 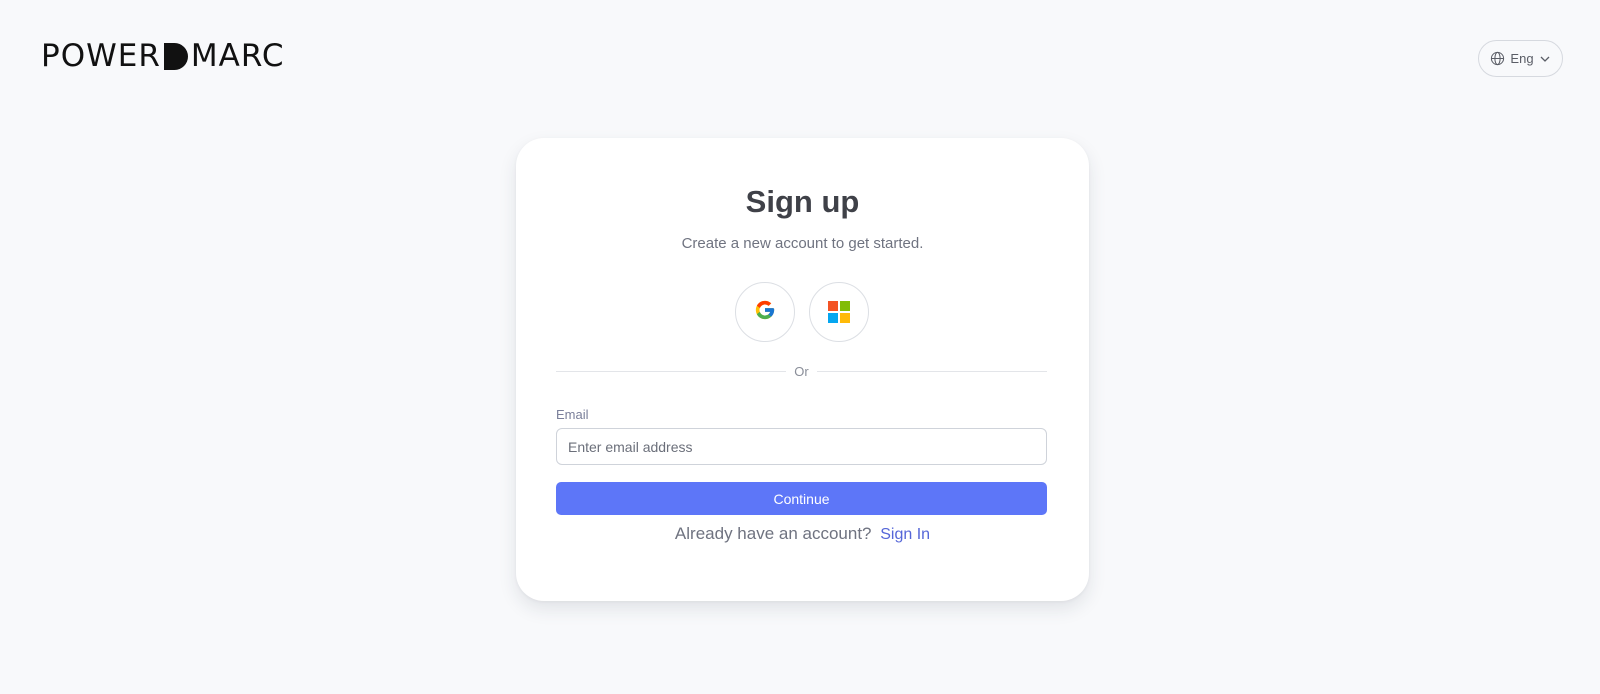 What do you see at coordinates (1497, 58) in the screenshot?
I see `globe-icon` at bounding box center [1497, 58].